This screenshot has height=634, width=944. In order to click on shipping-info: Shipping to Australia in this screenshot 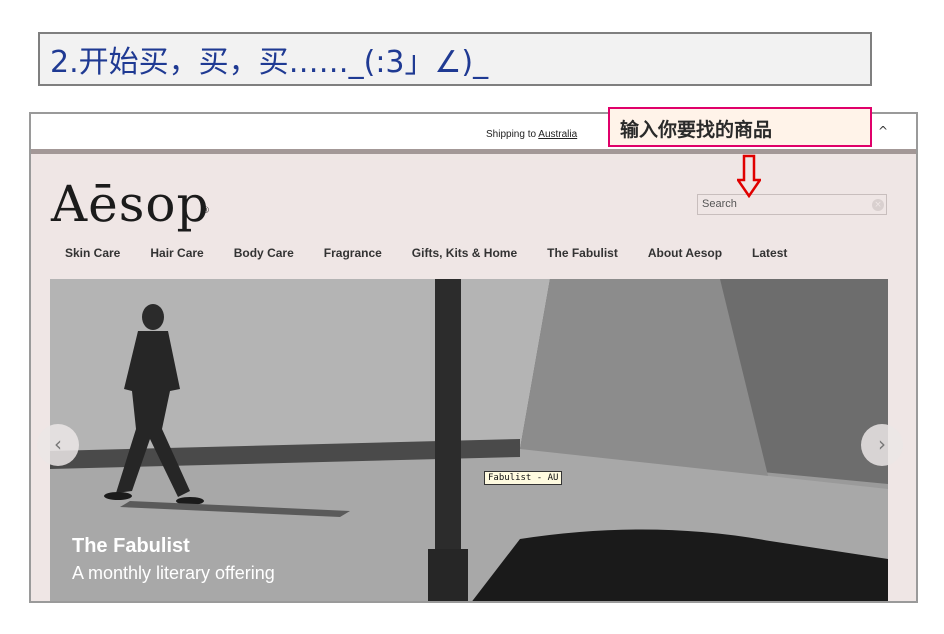, I will do `click(531, 134)`.